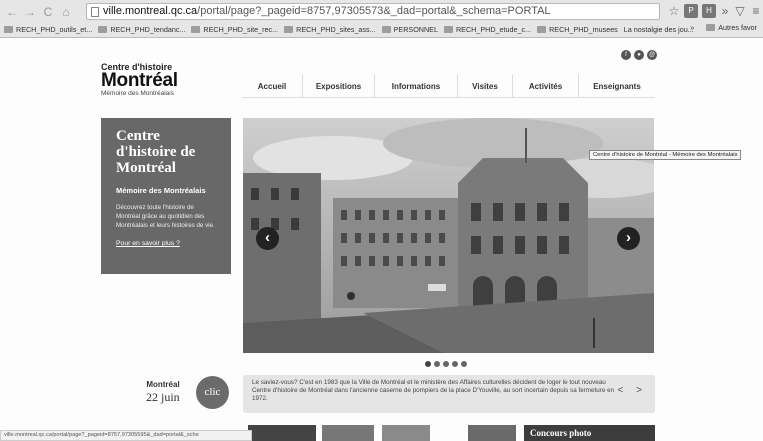 The width and height of the screenshot is (763, 441). I want to click on nav-accueil: Accueil, so click(272, 86).